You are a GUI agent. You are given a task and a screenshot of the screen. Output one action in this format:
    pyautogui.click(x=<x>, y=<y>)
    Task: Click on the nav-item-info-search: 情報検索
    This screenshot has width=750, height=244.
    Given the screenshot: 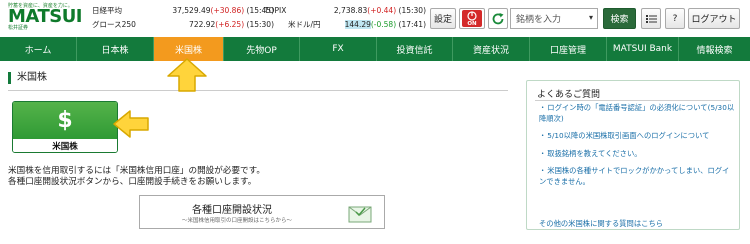 What is the action you would take?
    pyautogui.click(x=714, y=49)
    